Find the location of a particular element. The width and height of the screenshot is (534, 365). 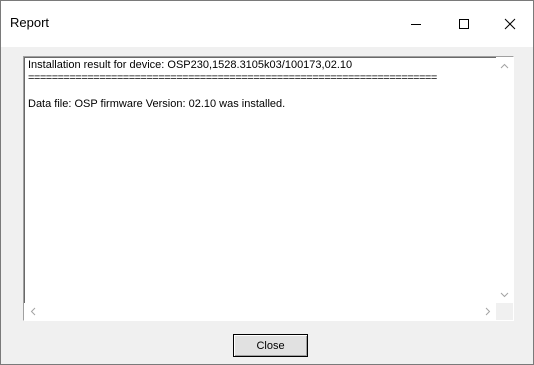

maximize-button is located at coordinates (464, 24).